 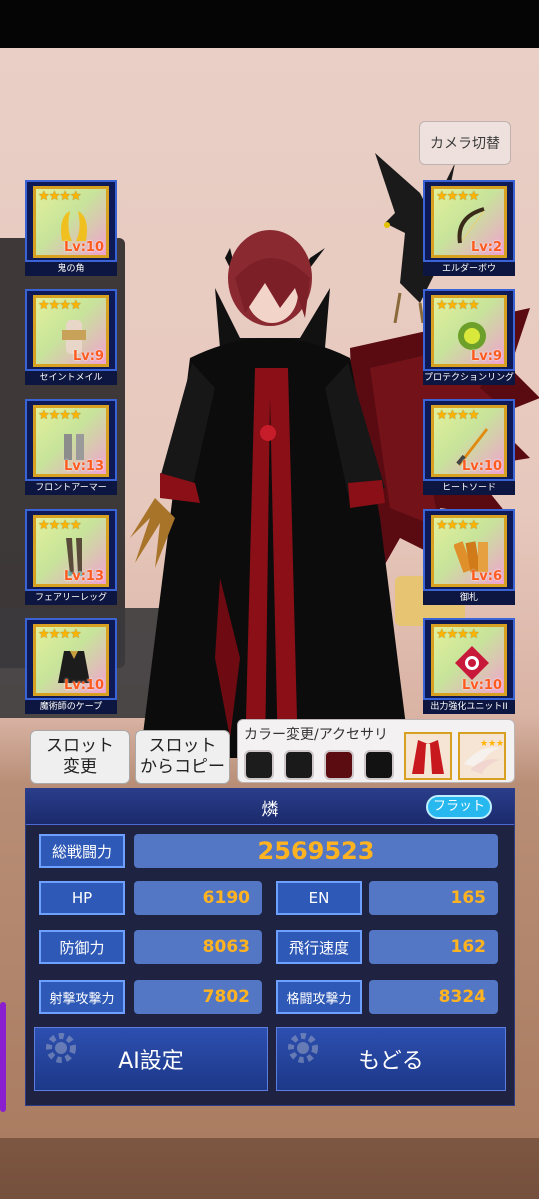 I want to click on en-label: EN, so click(x=319, y=898).